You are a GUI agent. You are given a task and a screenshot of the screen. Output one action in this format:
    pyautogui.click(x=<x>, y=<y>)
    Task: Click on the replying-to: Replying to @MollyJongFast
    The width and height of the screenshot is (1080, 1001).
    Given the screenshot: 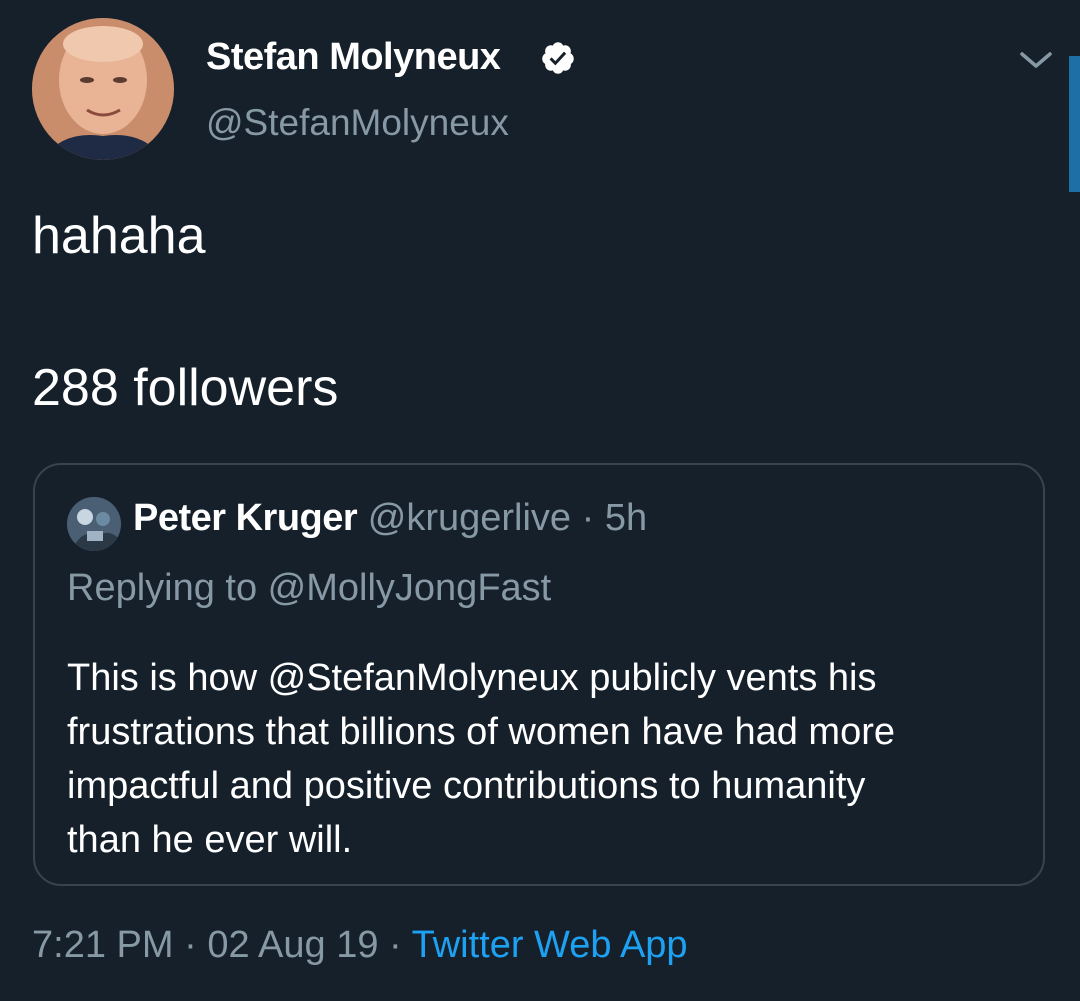 What is the action you would take?
    pyautogui.click(x=309, y=588)
    